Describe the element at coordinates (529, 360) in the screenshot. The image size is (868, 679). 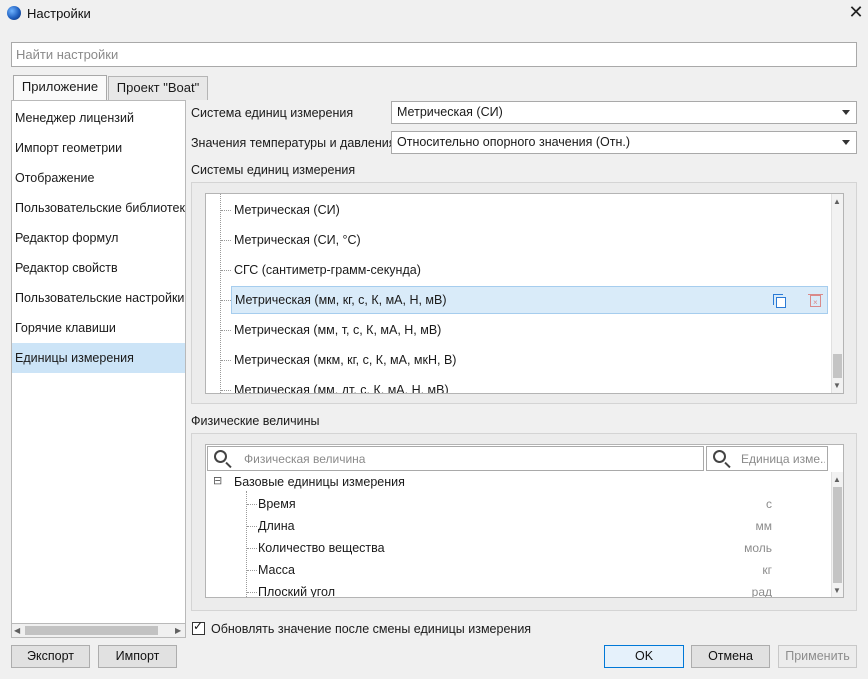
I see `unit-system-item: Метрическая (мкм, кг, с, К, мА, мкН, В)` at that location.